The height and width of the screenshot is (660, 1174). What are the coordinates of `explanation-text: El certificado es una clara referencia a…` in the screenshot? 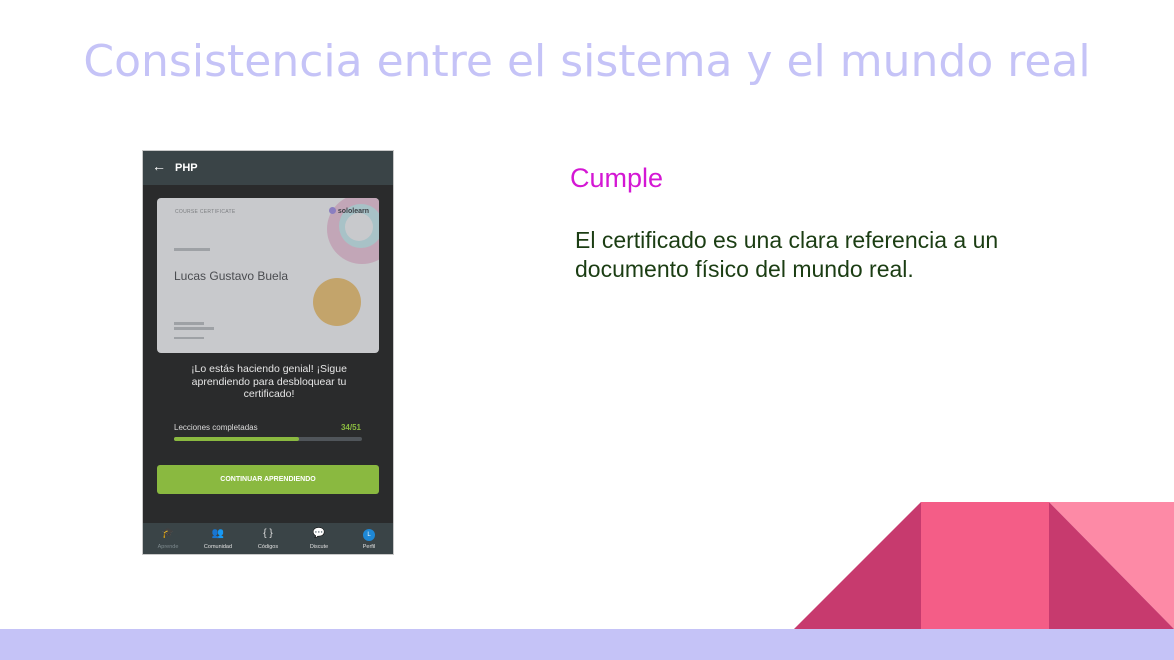 It's located at (787, 254).